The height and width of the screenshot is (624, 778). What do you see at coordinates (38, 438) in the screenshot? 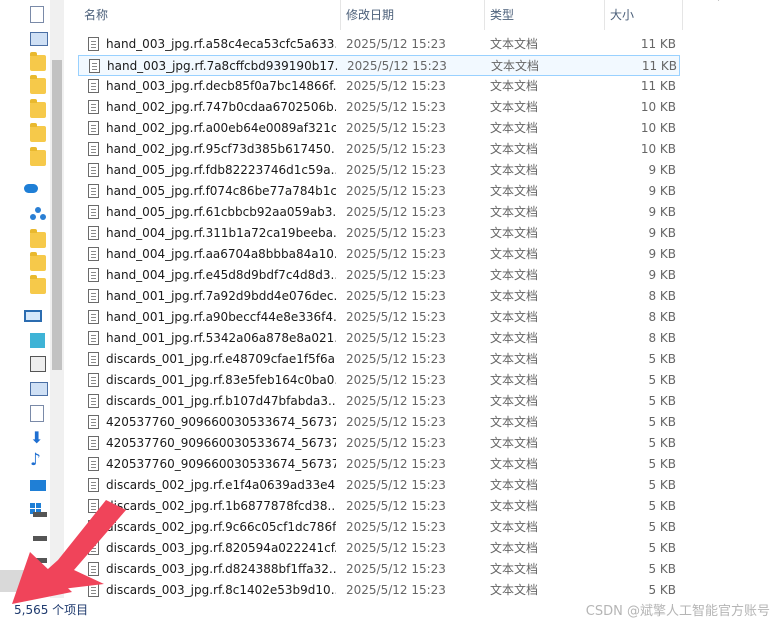
I see `download-icon: ⬇` at bounding box center [38, 438].